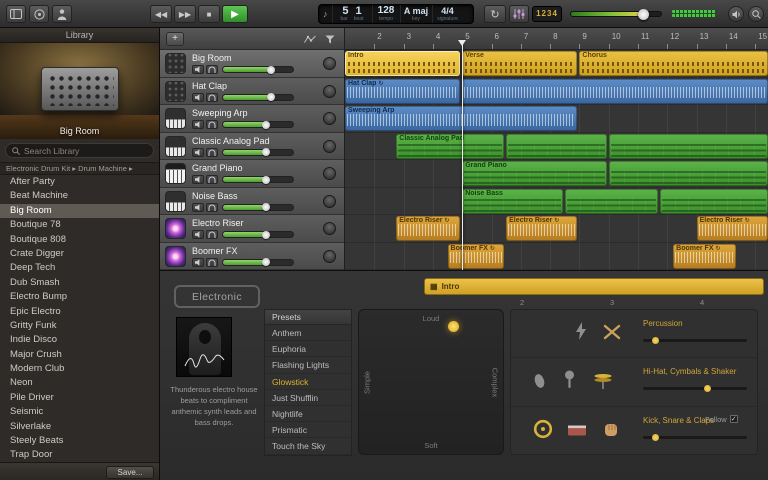  Describe the element at coordinates (79, 150) in the screenshot. I see `library-search` at that location.